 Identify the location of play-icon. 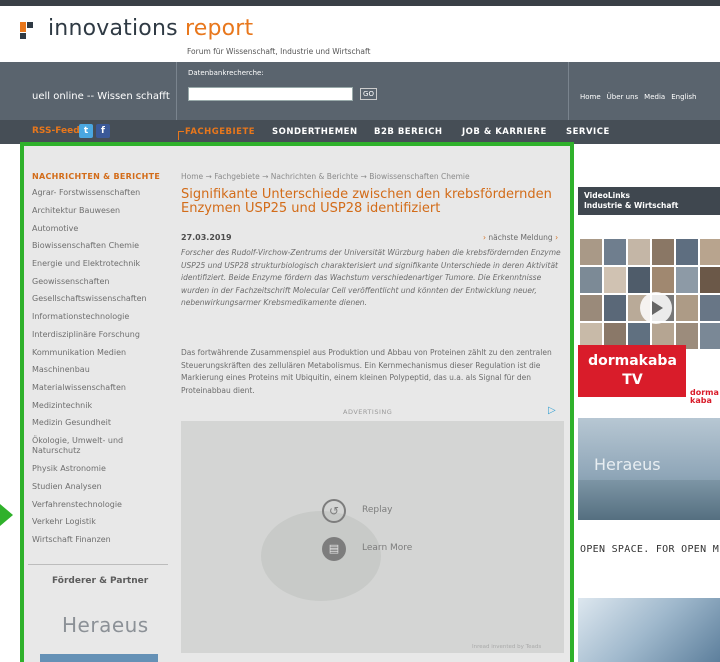
(656, 308).